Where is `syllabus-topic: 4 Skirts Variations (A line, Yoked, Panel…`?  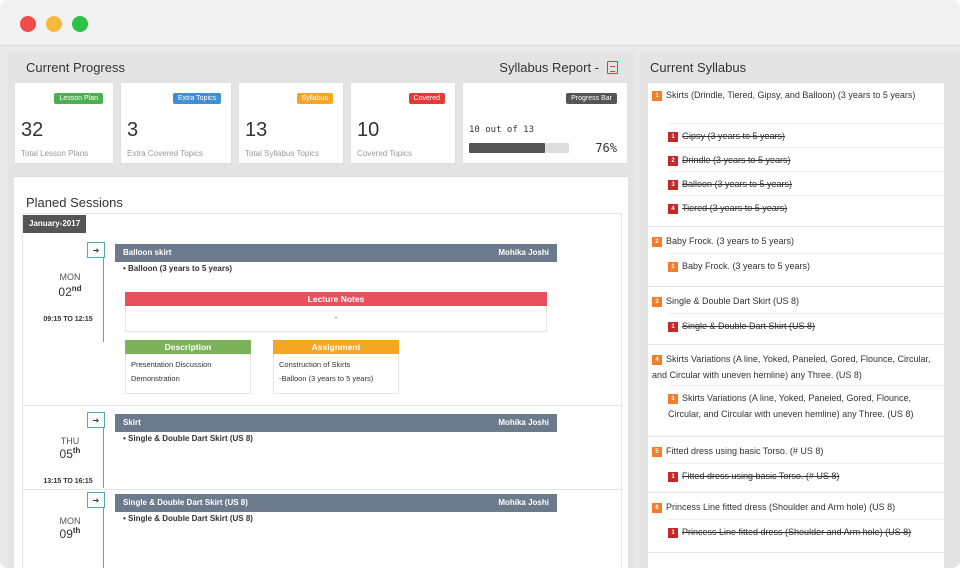 syllabus-topic: 4 Skirts Variations (A line, Yoked, Panel… is located at coordinates (796, 367).